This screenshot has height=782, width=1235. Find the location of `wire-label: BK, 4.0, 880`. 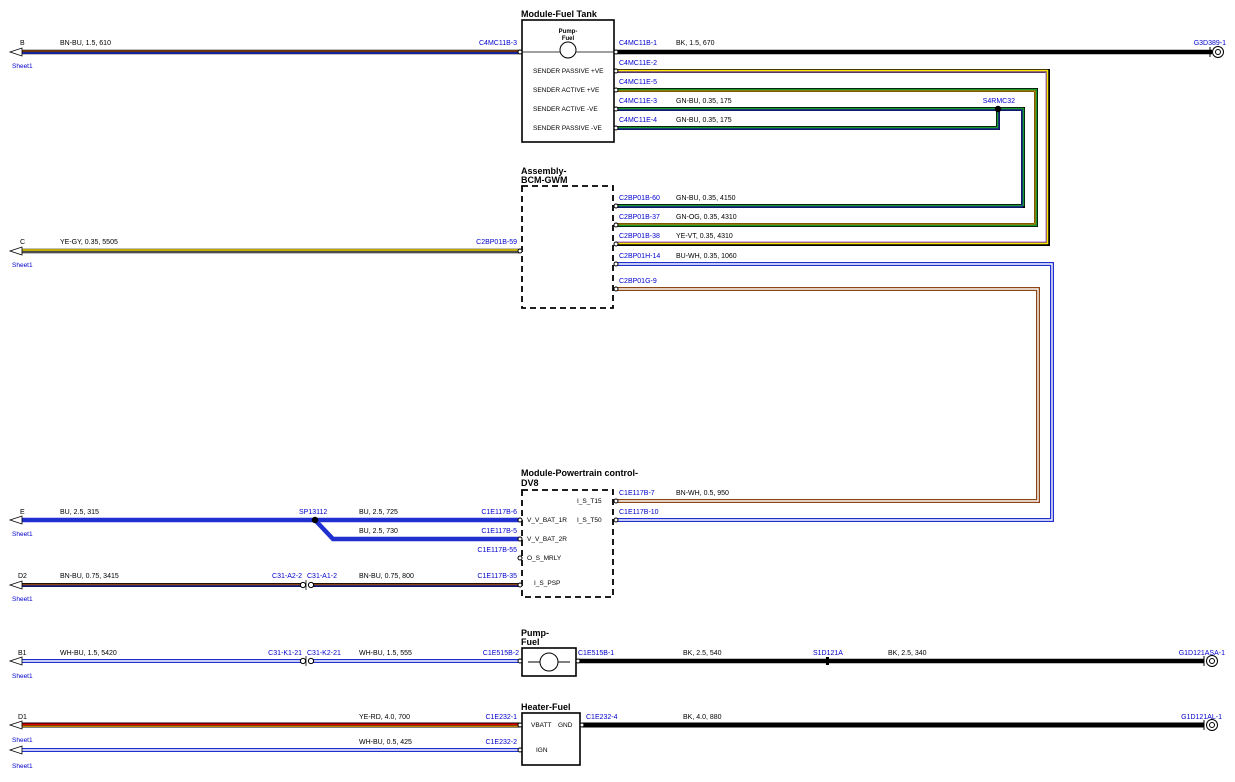

wire-label: BK, 4.0, 880 is located at coordinates (702, 717).